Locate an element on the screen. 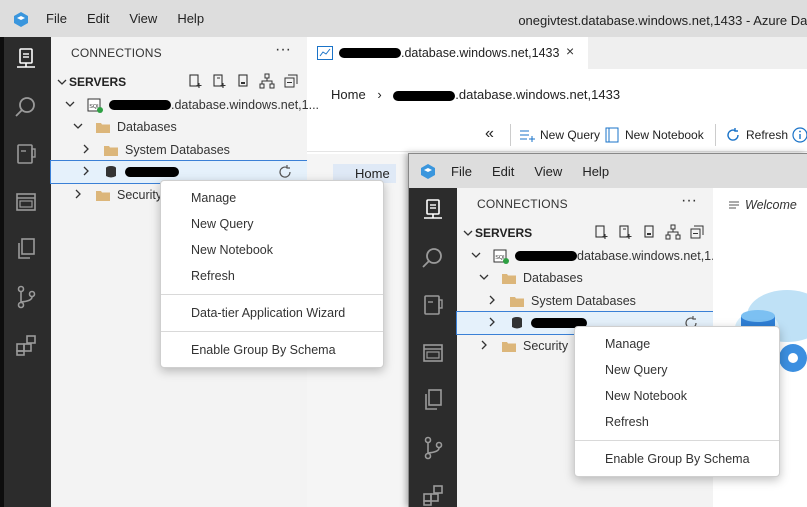  menu-item-data-tier-wizard: Data-tier Application Wizard is located at coordinates (272, 313).